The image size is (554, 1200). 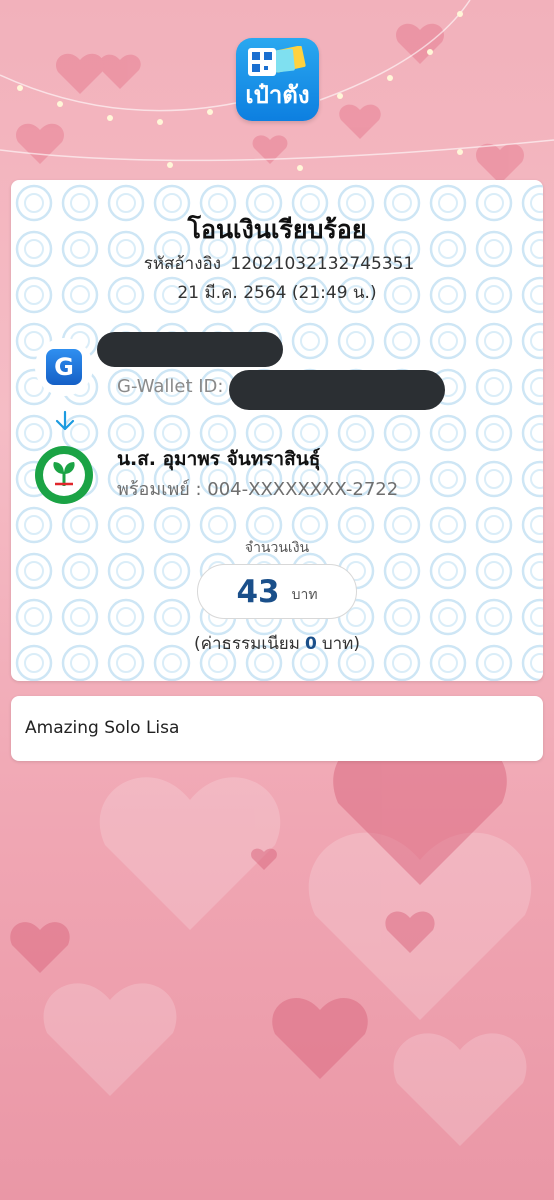 What do you see at coordinates (277, 293) in the screenshot?
I see `transaction-datetime: 21 มี.ค. 2564 (21:49 น.)` at bounding box center [277, 293].